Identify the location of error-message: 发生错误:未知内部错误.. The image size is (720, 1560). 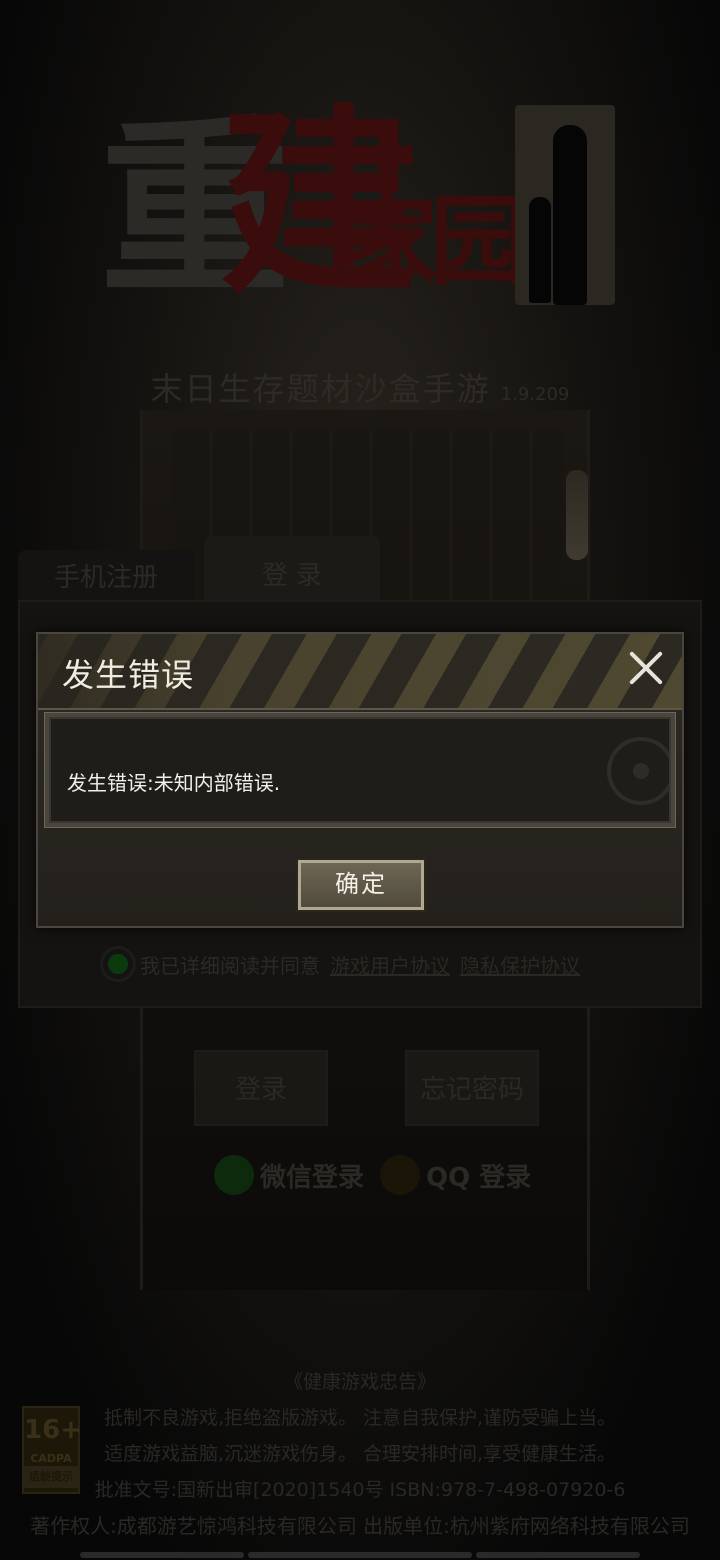
(174, 783).